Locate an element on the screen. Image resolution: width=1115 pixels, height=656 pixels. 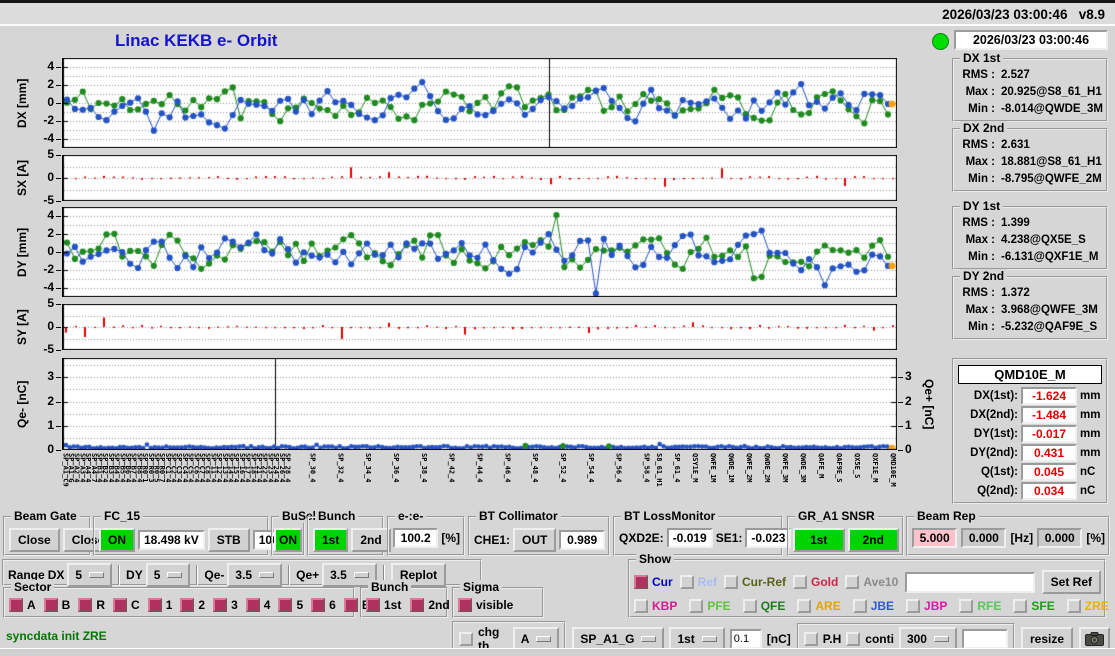
x-axis-label: QAFE_M is located at coordinates (820, 466).